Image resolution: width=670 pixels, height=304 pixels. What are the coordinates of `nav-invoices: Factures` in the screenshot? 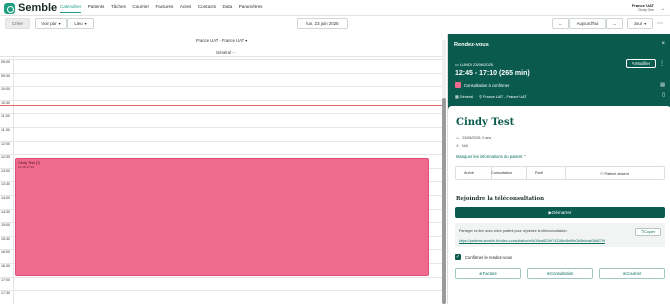 It's located at (164, 8).